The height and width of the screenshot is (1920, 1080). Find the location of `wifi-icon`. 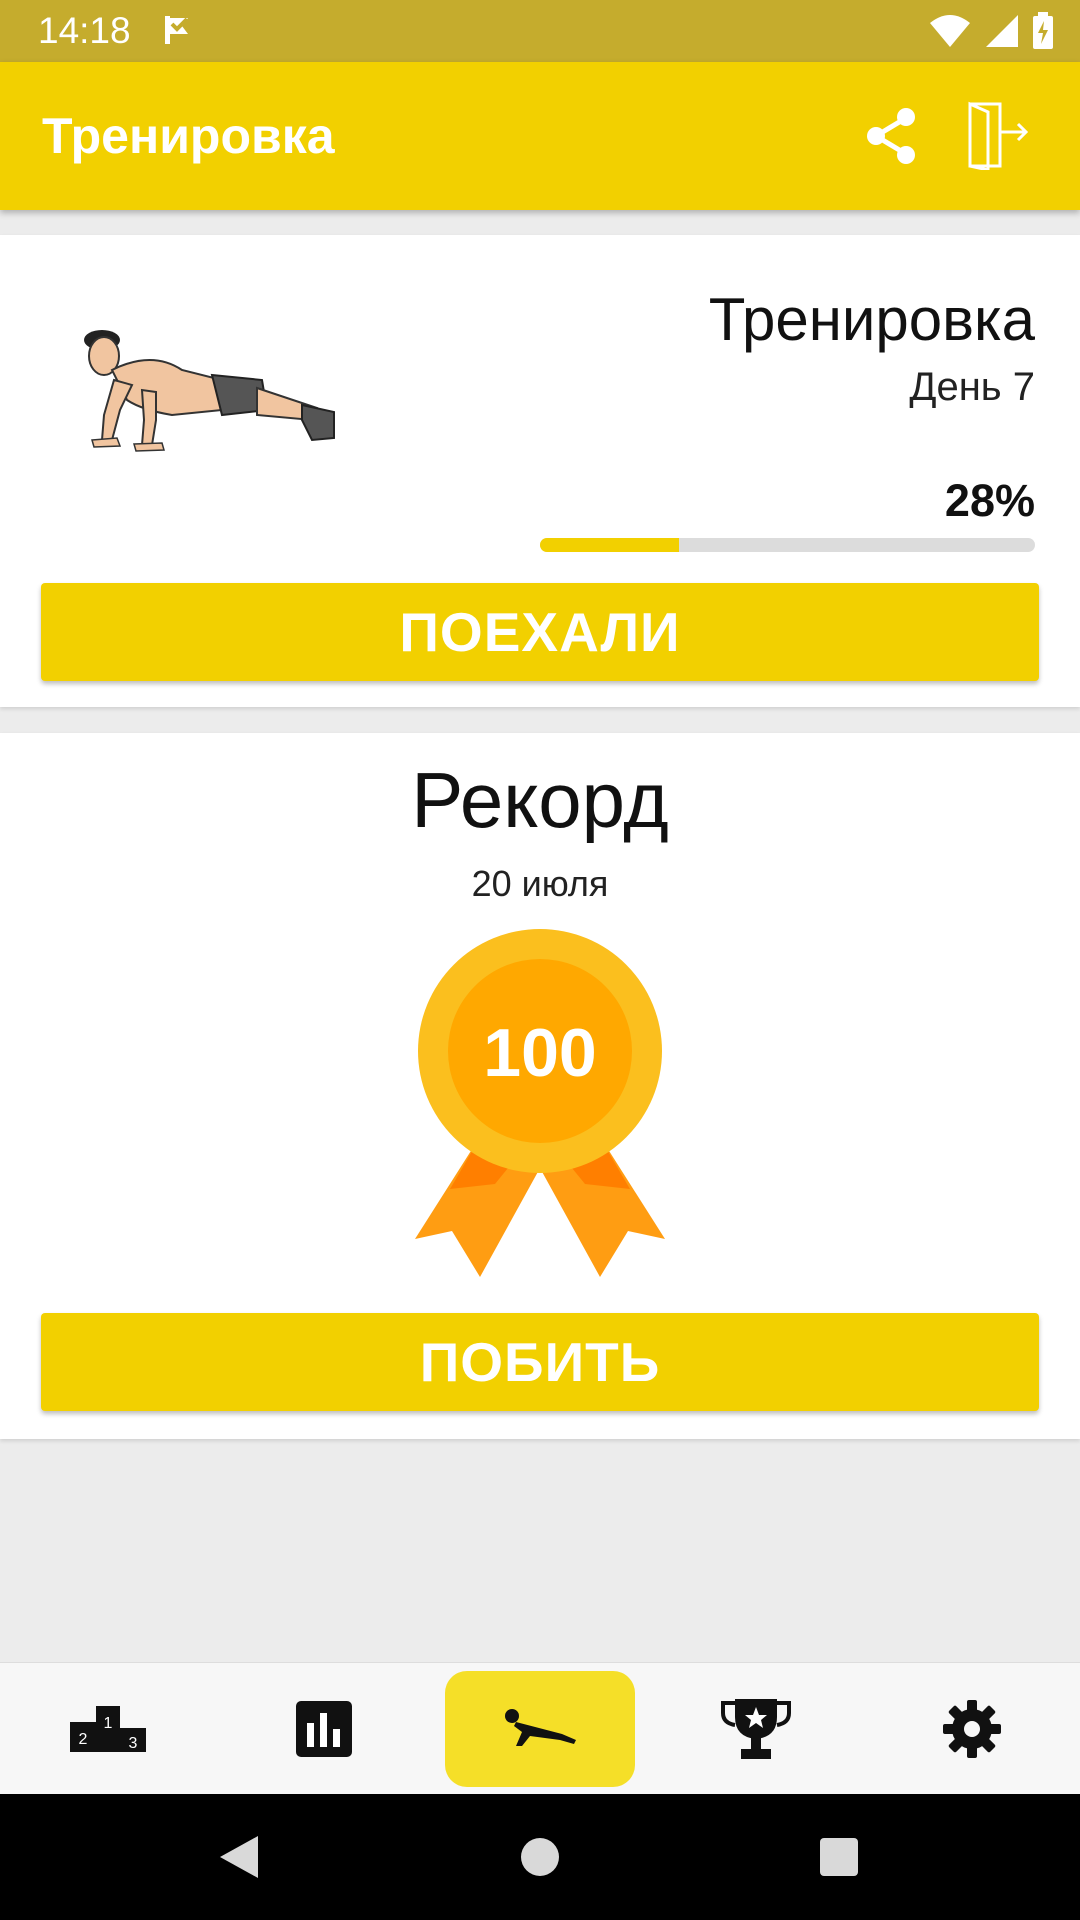

wifi-icon is located at coordinates (950, 33).